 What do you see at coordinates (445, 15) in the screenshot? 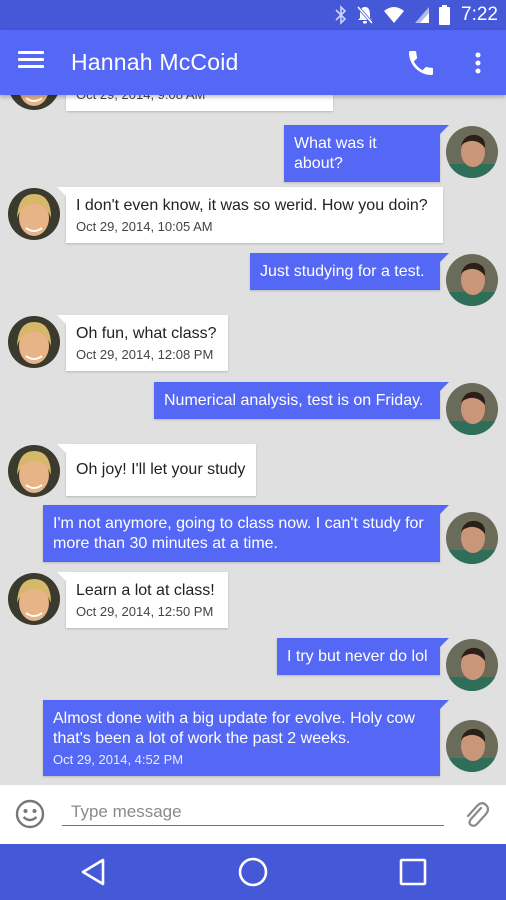
I see `battery-icon` at bounding box center [445, 15].